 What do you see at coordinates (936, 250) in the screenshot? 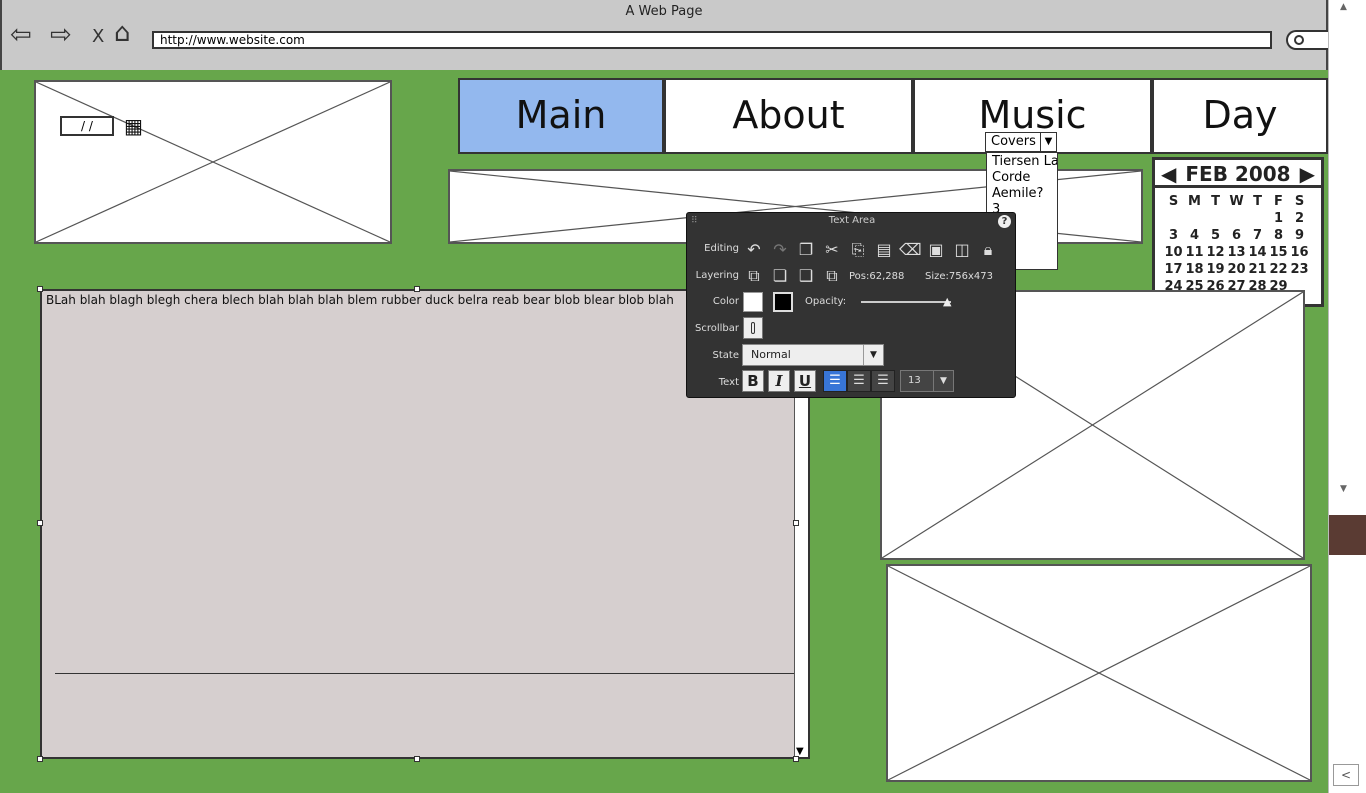
I see `group-icon: ▣` at bounding box center [936, 250].